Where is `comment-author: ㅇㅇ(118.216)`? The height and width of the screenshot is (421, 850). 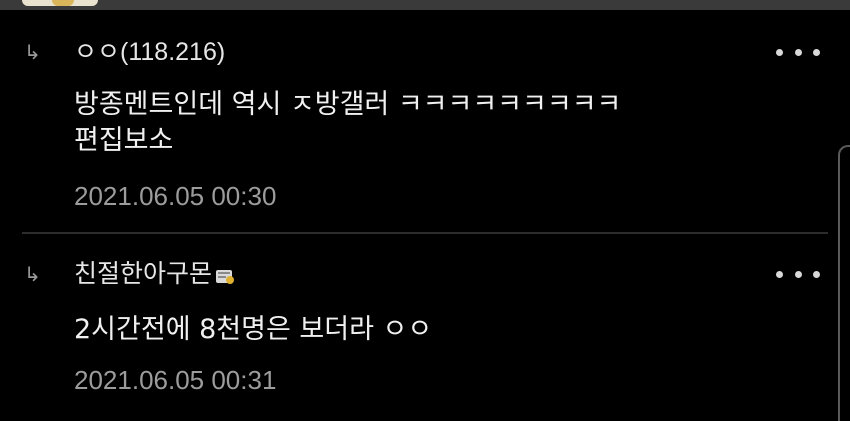 comment-author: ㅇㅇ(118.216) is located at coordinates (149, 52).